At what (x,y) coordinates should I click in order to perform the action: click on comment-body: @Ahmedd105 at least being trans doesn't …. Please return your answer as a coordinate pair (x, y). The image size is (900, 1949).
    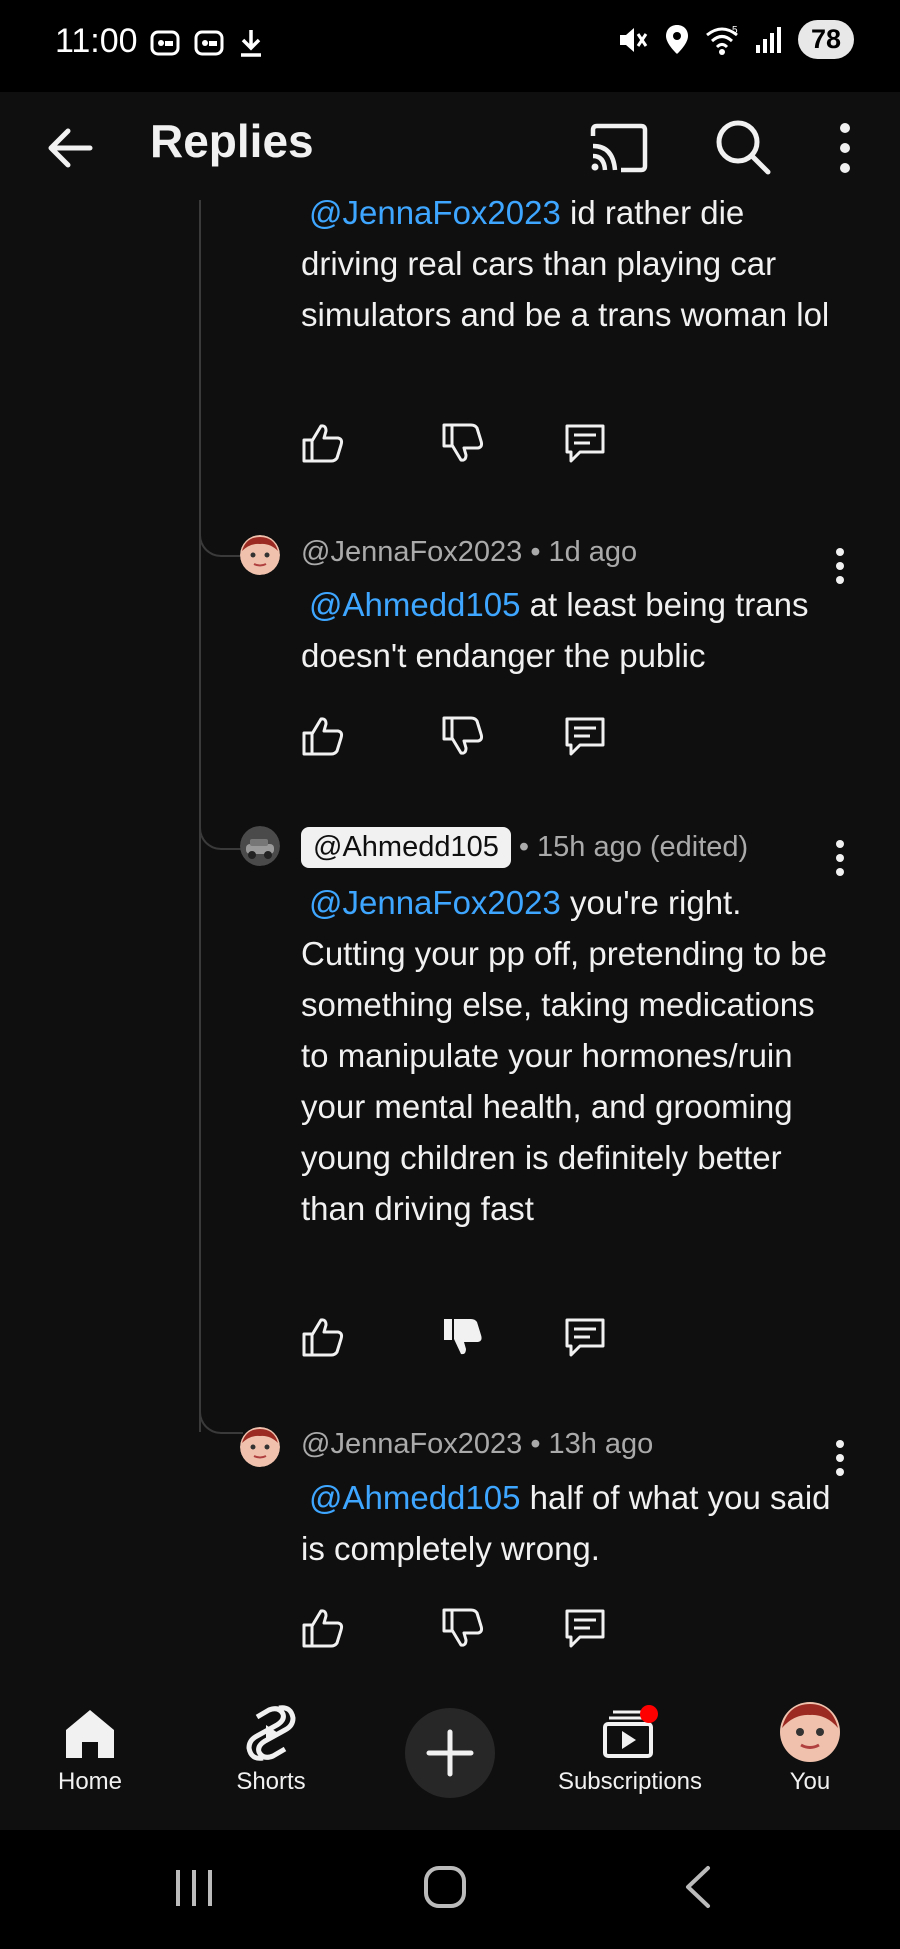
    Looking at the image, I should click on (571, 630).